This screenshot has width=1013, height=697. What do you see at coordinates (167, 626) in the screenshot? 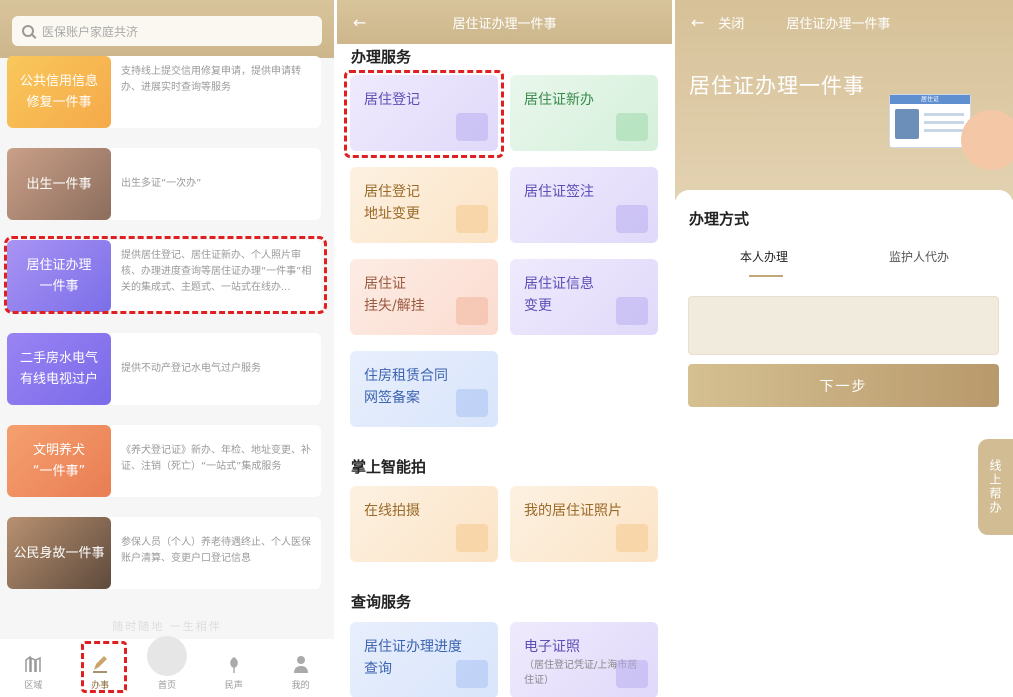
I see `slogan: 随时随地 一生相伴` at bounding box center [167, 626].